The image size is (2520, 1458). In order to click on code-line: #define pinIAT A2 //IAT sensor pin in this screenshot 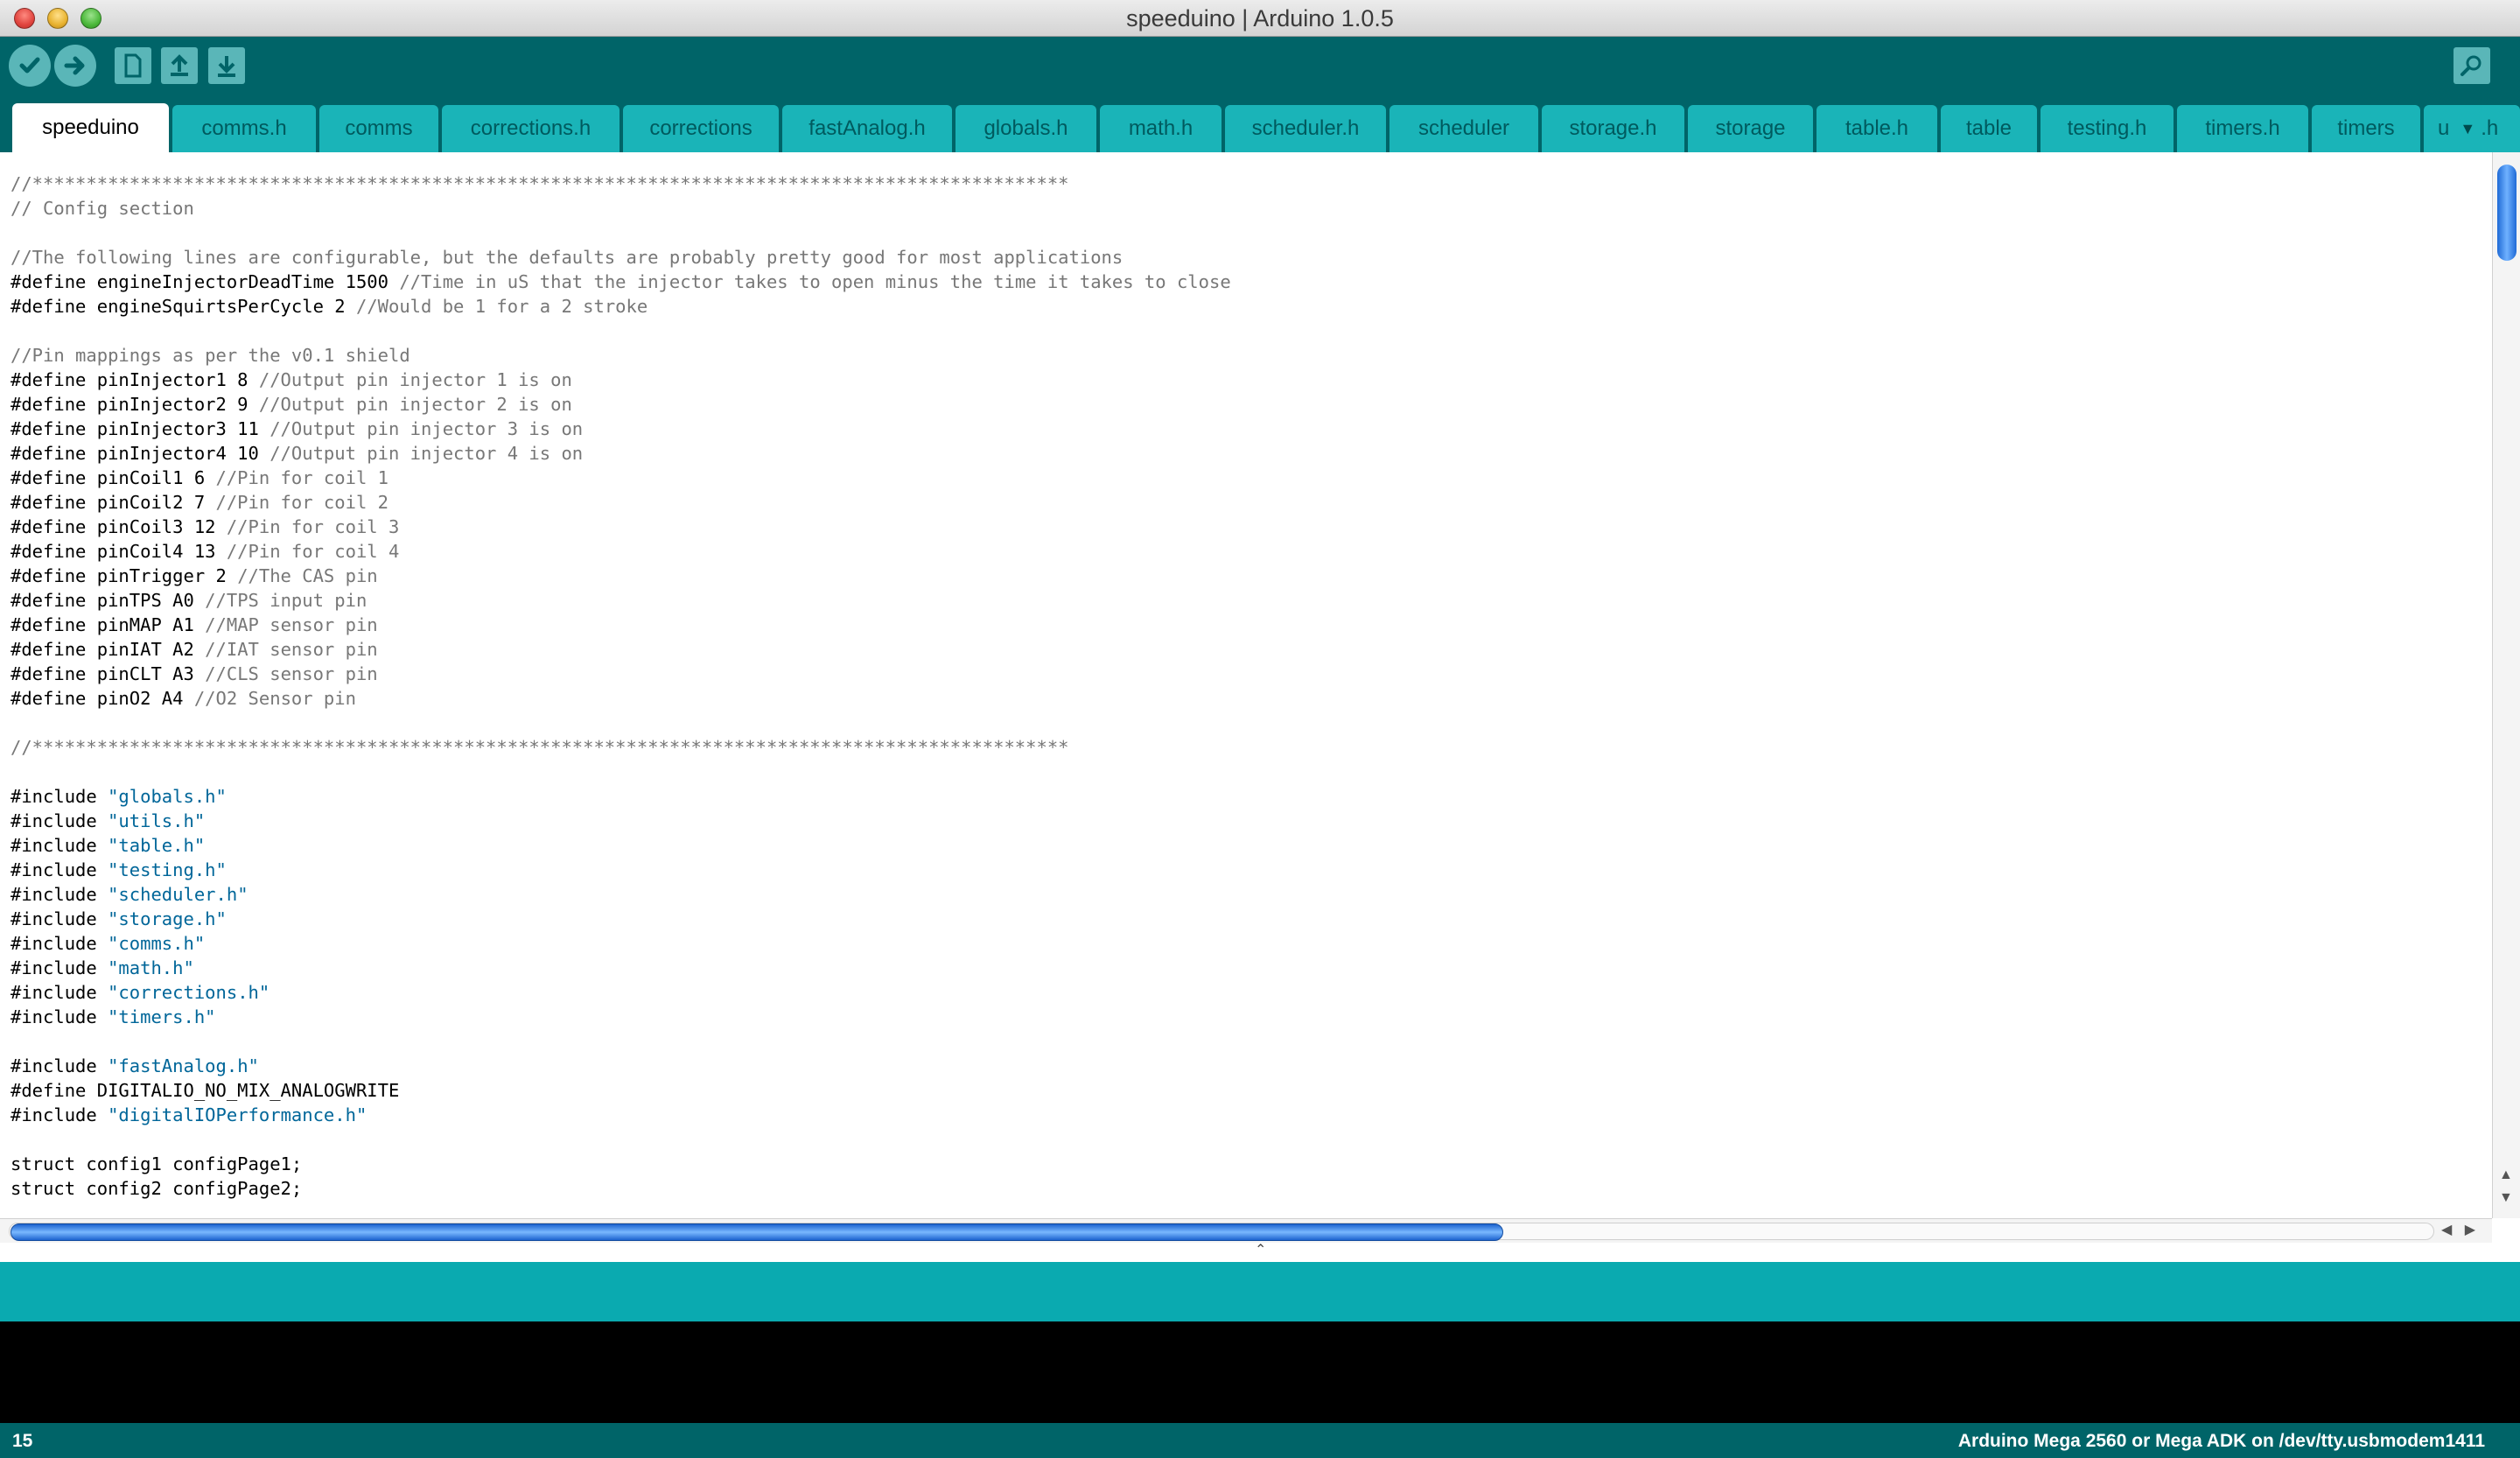, I will do `click(620, 649)`.